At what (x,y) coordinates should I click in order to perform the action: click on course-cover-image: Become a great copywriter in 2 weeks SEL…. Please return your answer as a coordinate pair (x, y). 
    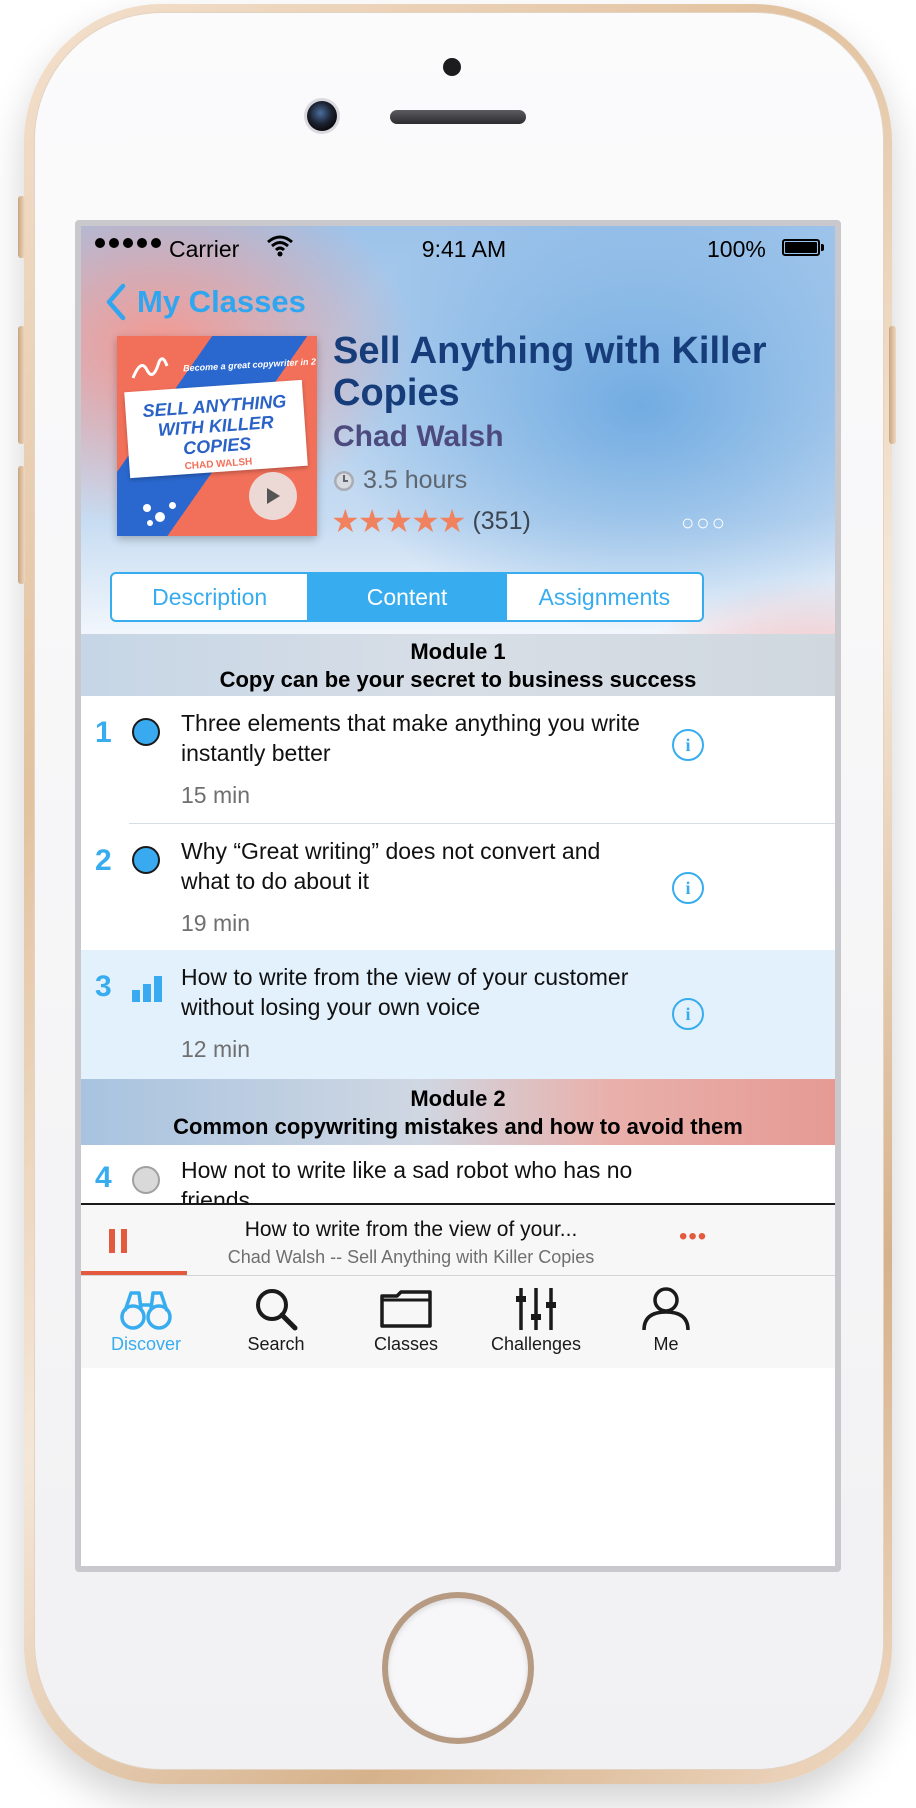
    Looking at the image, I should click on (217, 436).